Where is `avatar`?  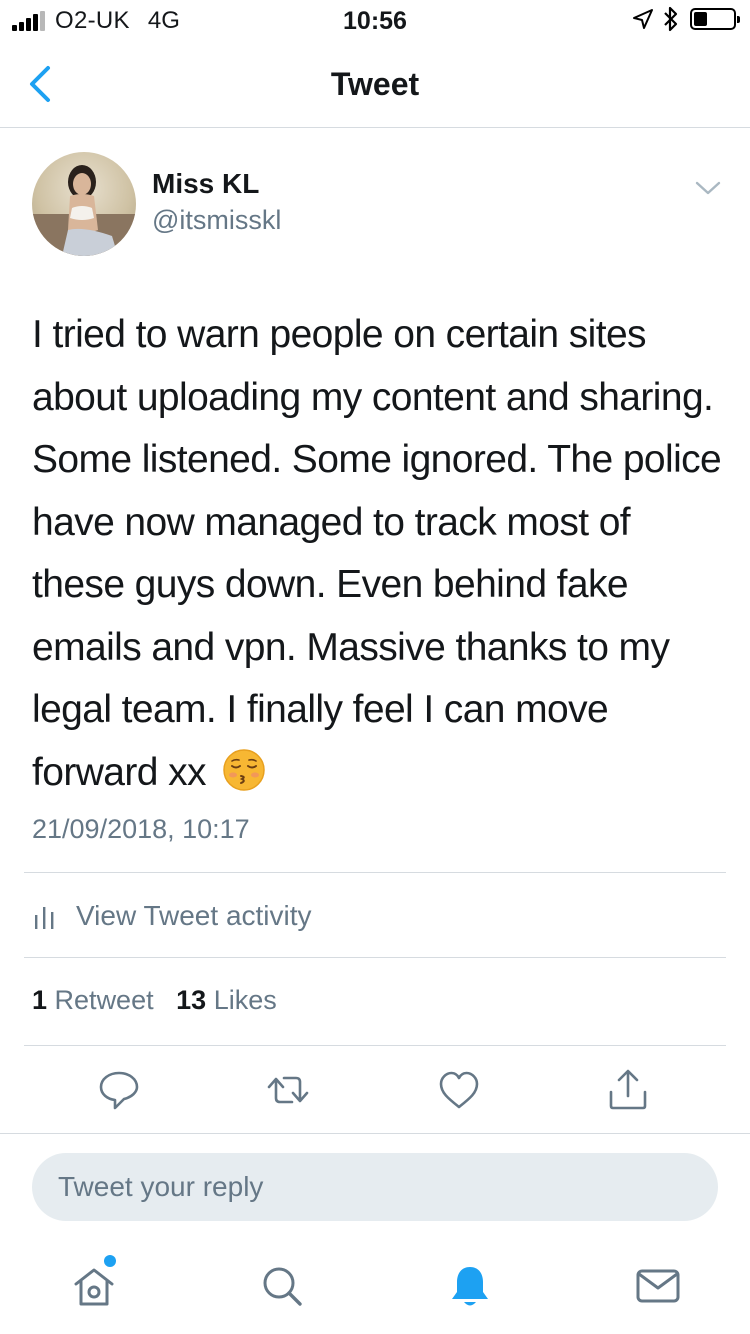
avatar is located at coordinates (84, 204).